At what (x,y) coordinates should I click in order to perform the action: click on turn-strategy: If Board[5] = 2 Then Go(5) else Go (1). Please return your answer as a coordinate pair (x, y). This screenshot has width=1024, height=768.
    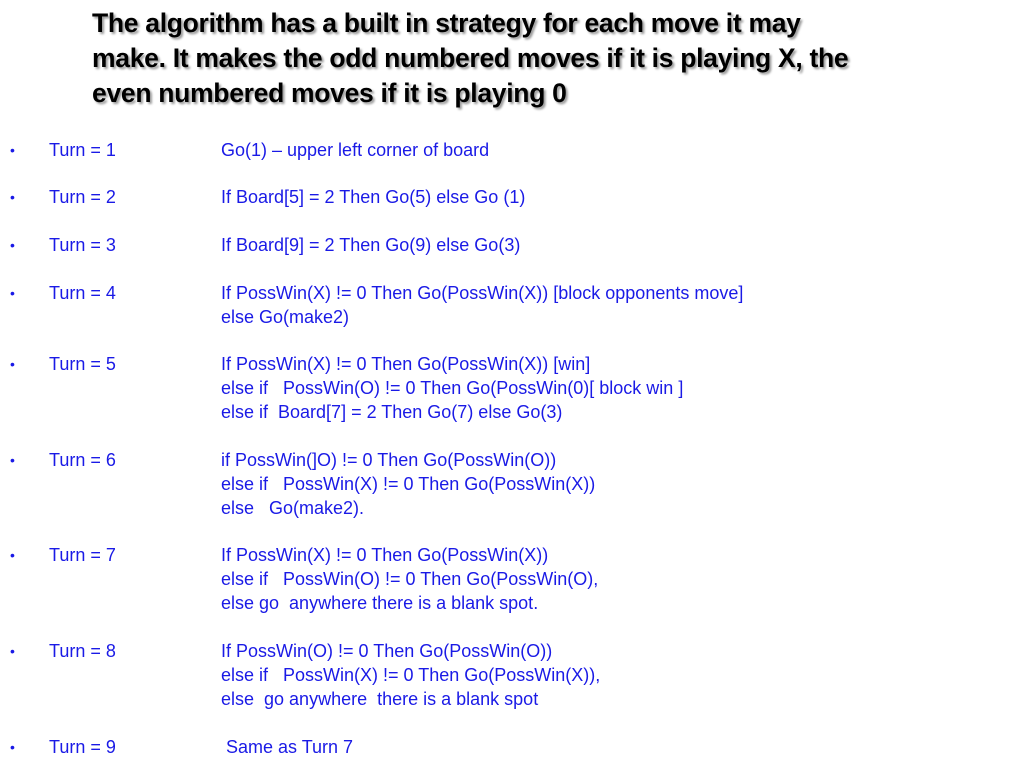
    Looking at the image, I should click on (373, 197).